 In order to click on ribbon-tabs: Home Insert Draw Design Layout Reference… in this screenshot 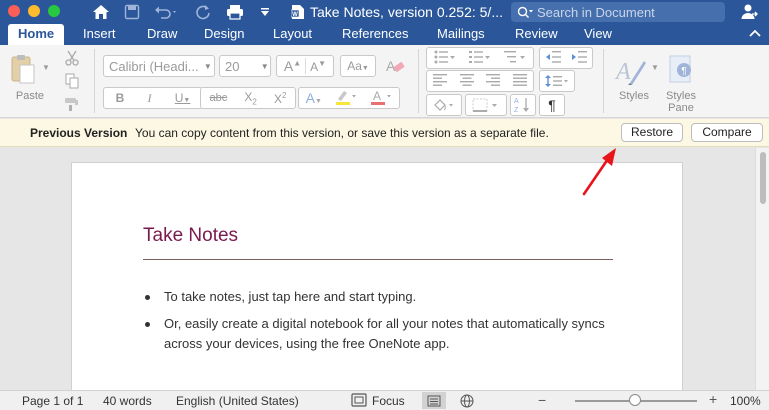, I will do `click(384, 34)`.